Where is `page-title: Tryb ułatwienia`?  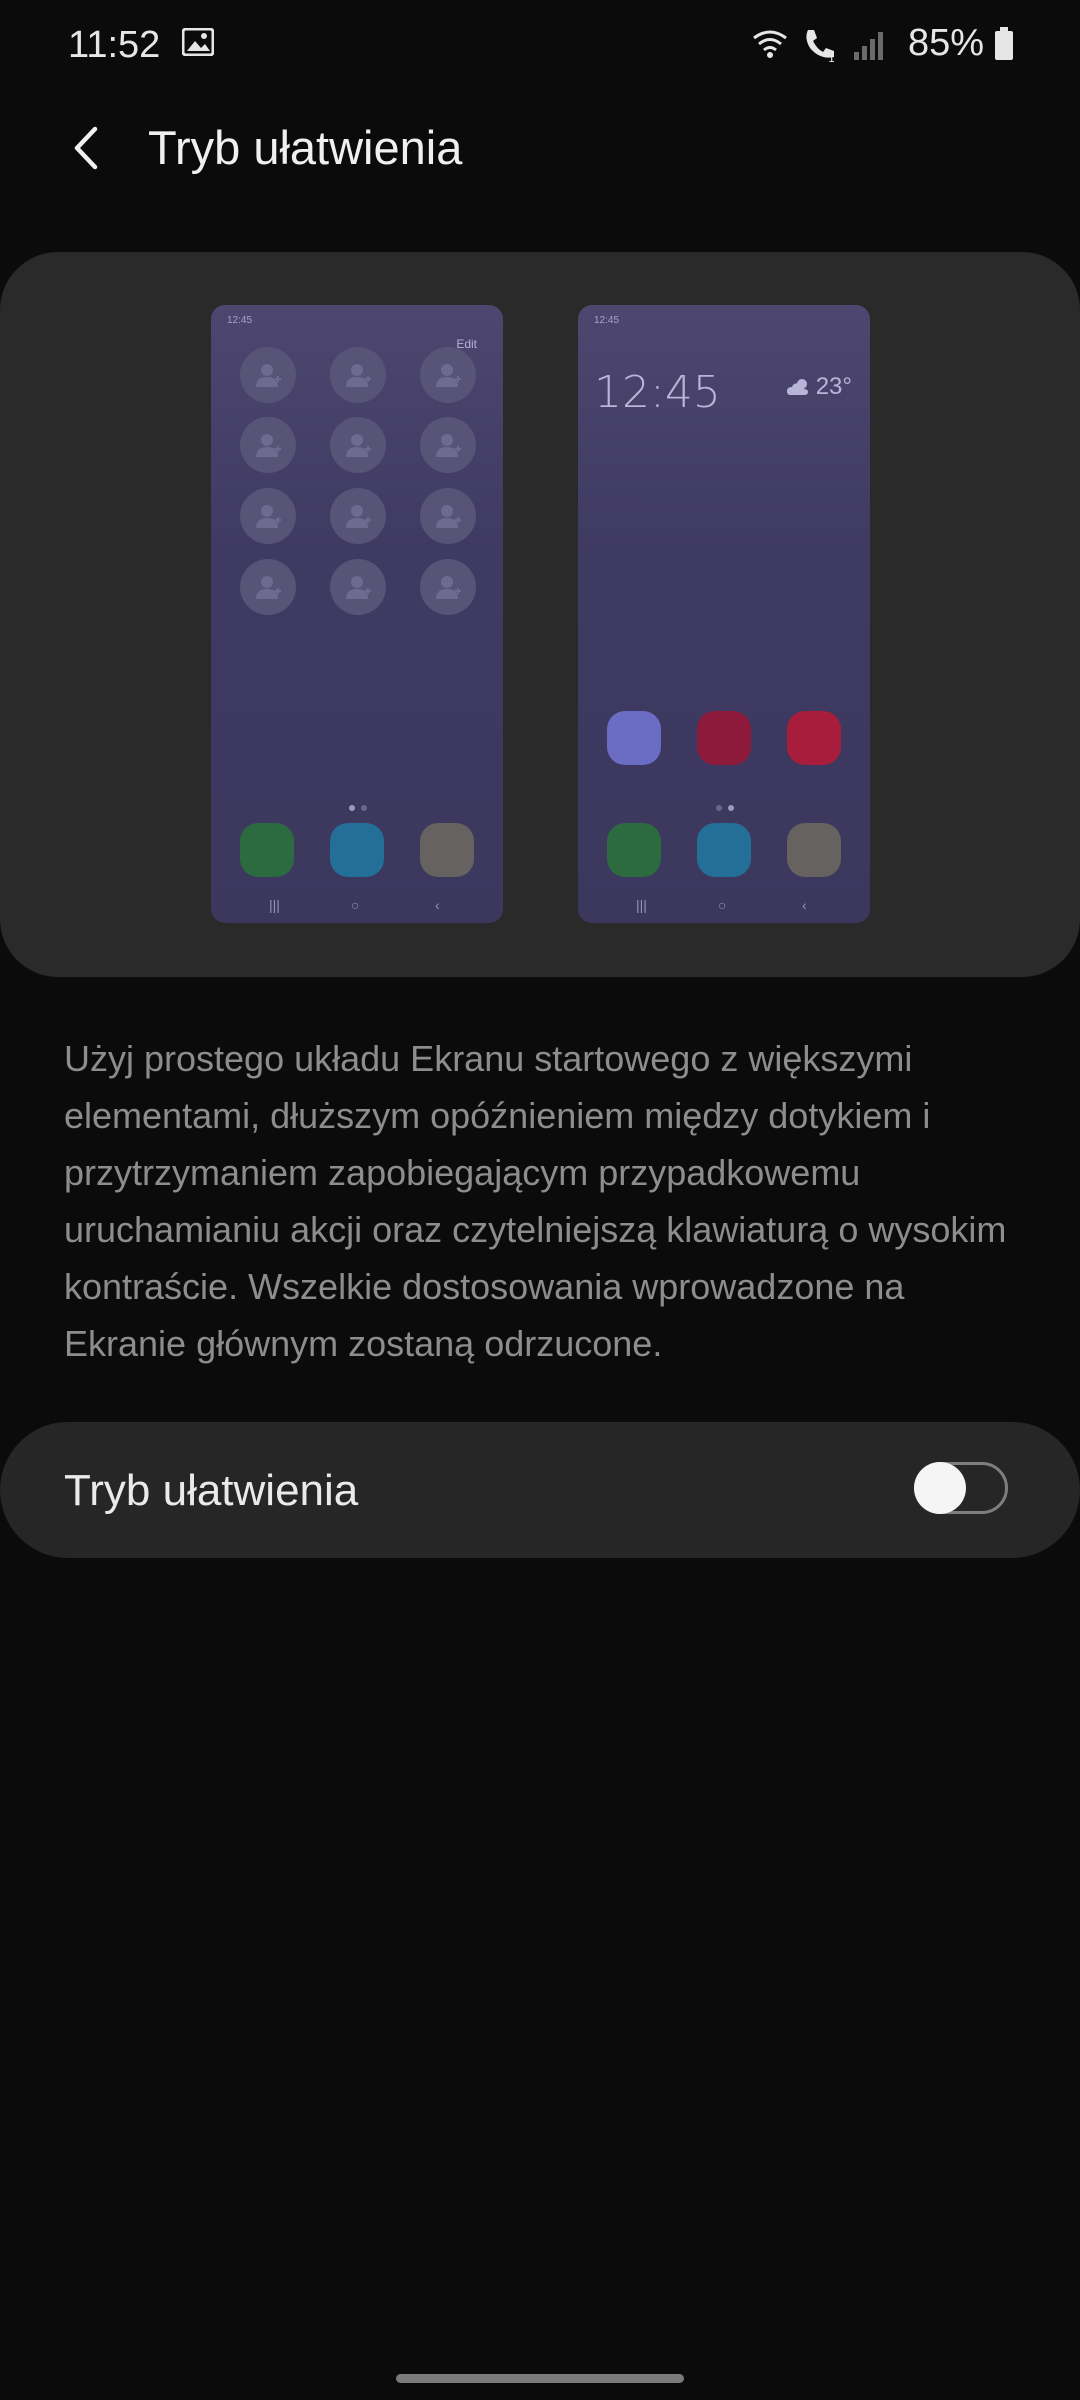 page-title: Tryb ułatwienia is located at coordinates (305, 147).